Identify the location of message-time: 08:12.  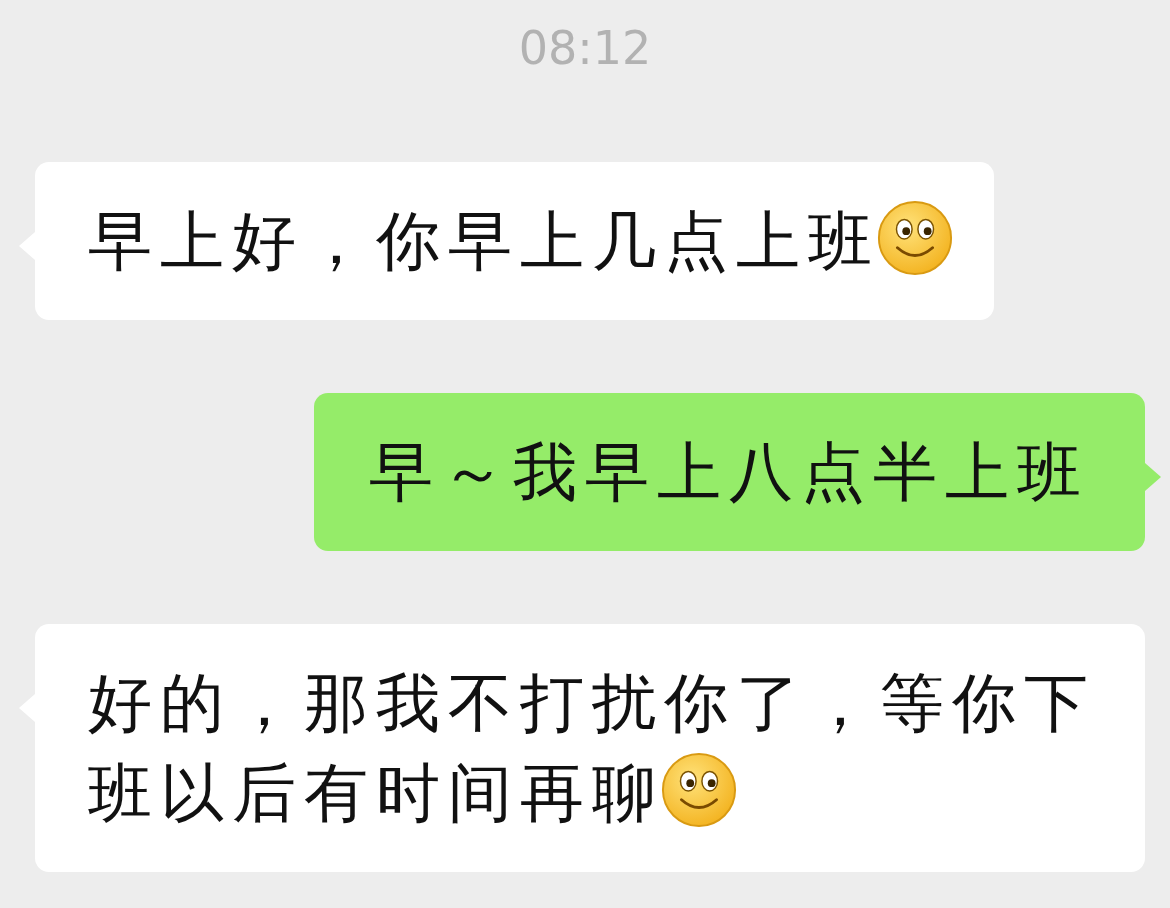
(585, 48).